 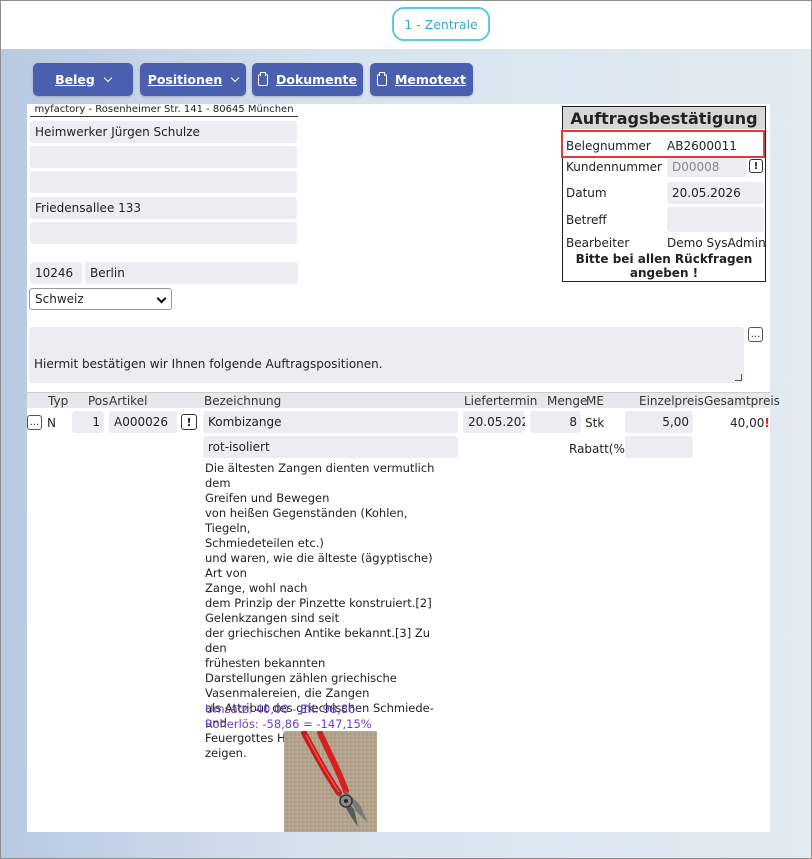 I want to click on kundennummer-field: D00008, so click(x=707, y=166).